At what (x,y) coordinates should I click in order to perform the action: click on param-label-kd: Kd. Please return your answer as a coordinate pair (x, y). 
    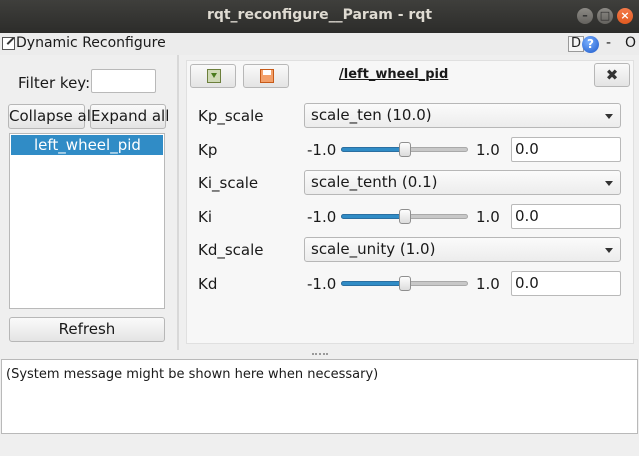
    Looking at the image, I should click on (208, 284).